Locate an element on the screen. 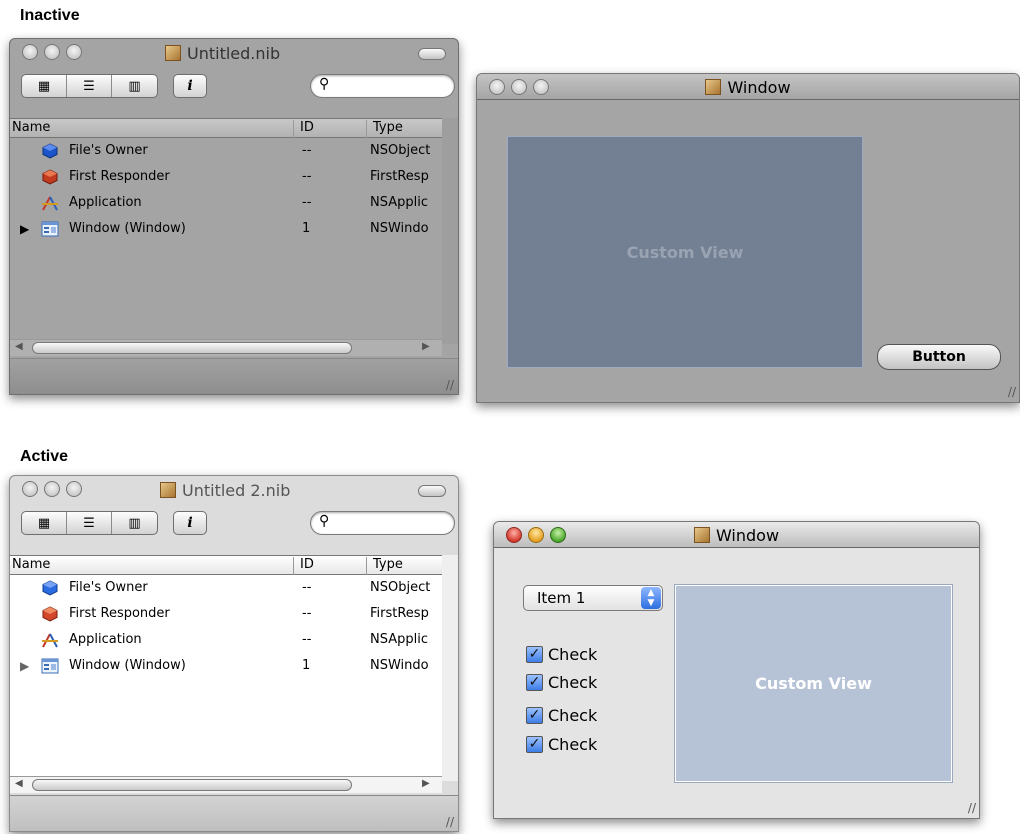  window-title: Untitled 2.nib is located at coordinates (225, 490).